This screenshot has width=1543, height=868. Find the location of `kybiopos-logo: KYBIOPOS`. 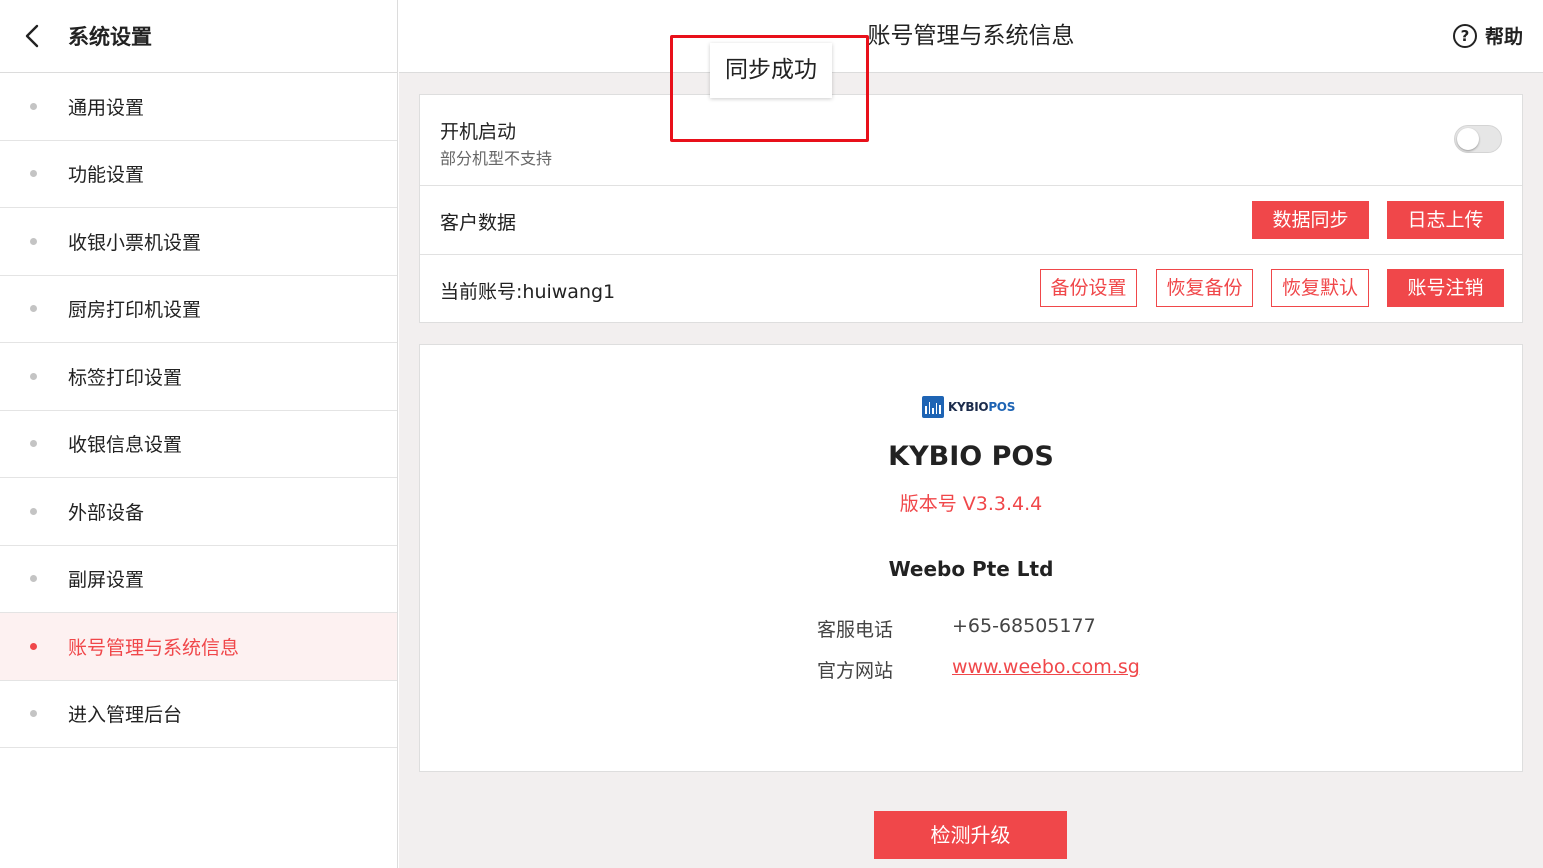

kybiopos-logo: KYBIOPOS is located at coordinates (972, 407).